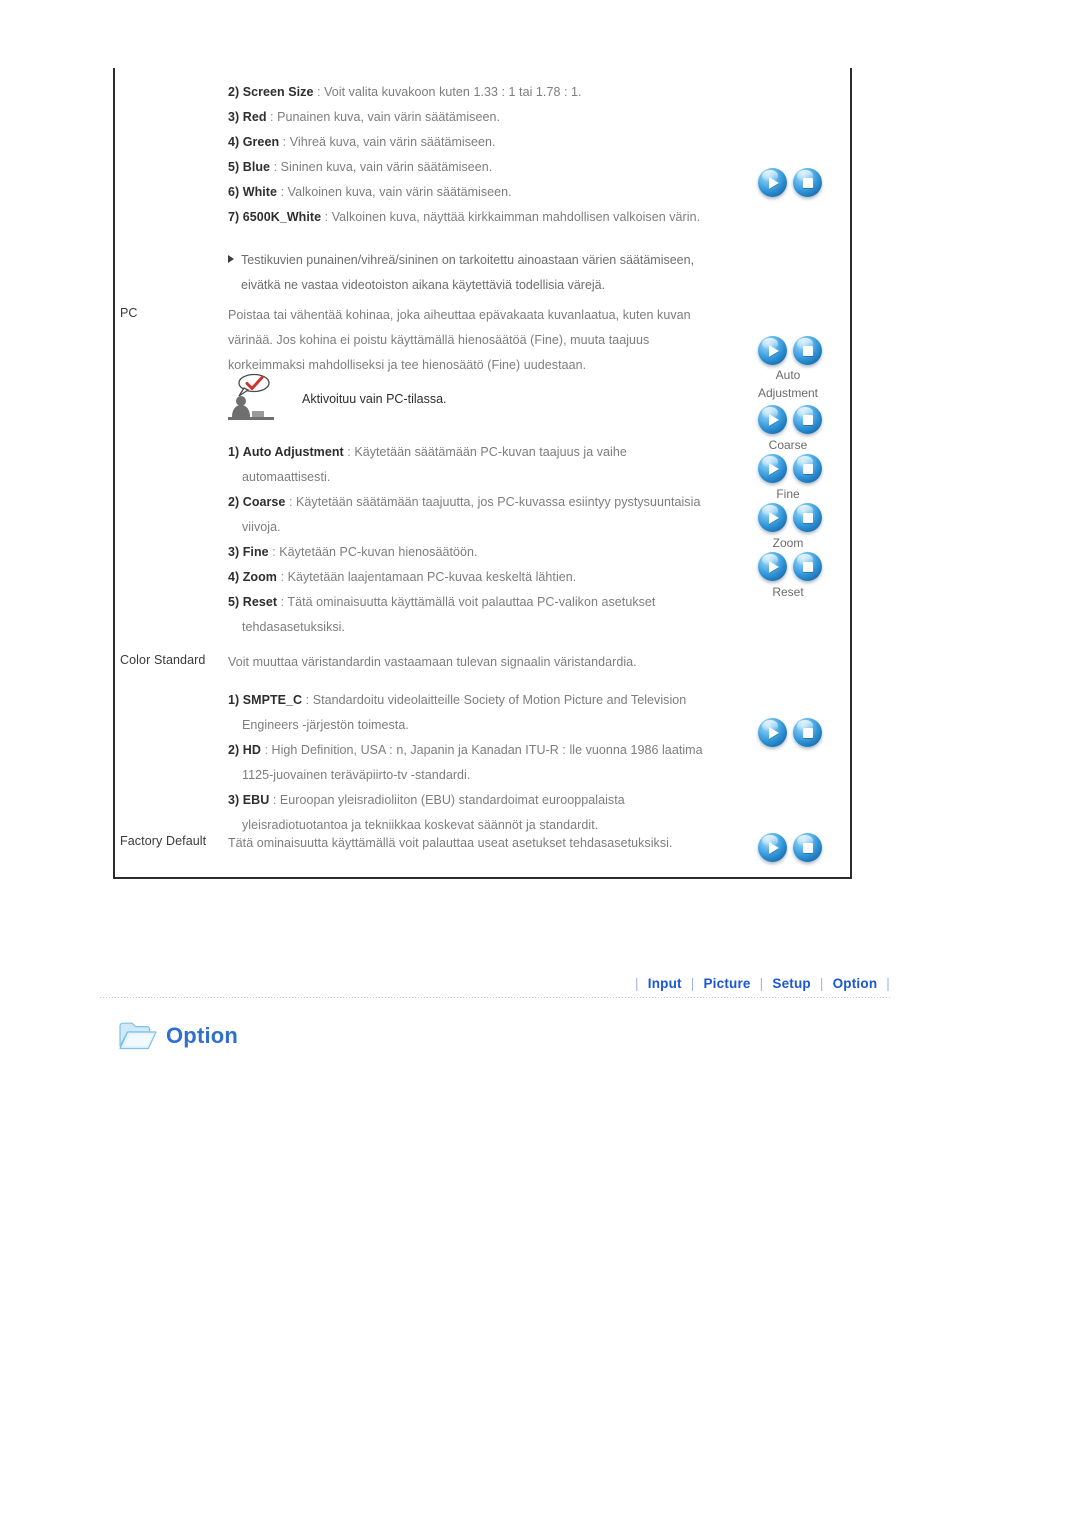 This screenshot has height=1528, width=1080. What do you see at coordinates (790, 419) in the screenshot?
I see `remote-button-pair-coarse` at bounding box center [790, 419].